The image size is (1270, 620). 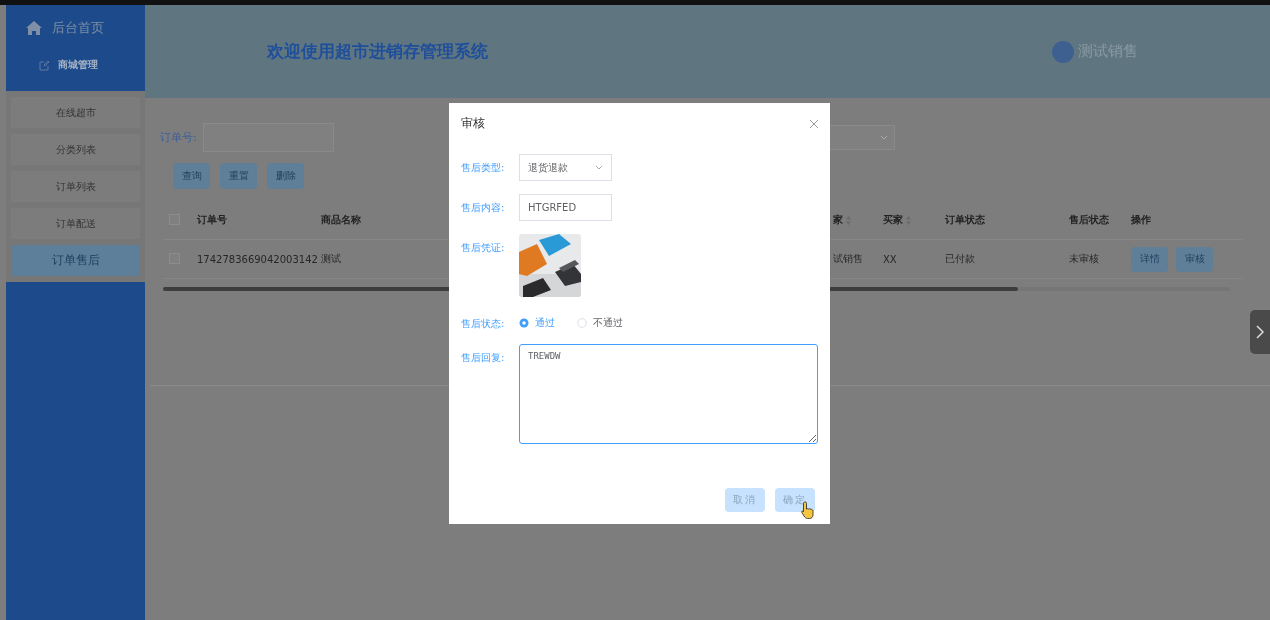 I want to click on sidebar-item: 订单售后, so click(x=75, y=260).